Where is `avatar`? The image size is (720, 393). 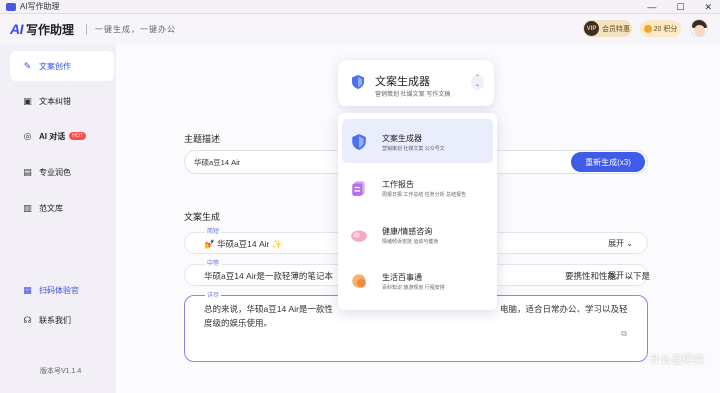
avatar is located at coordinates (699, 28).